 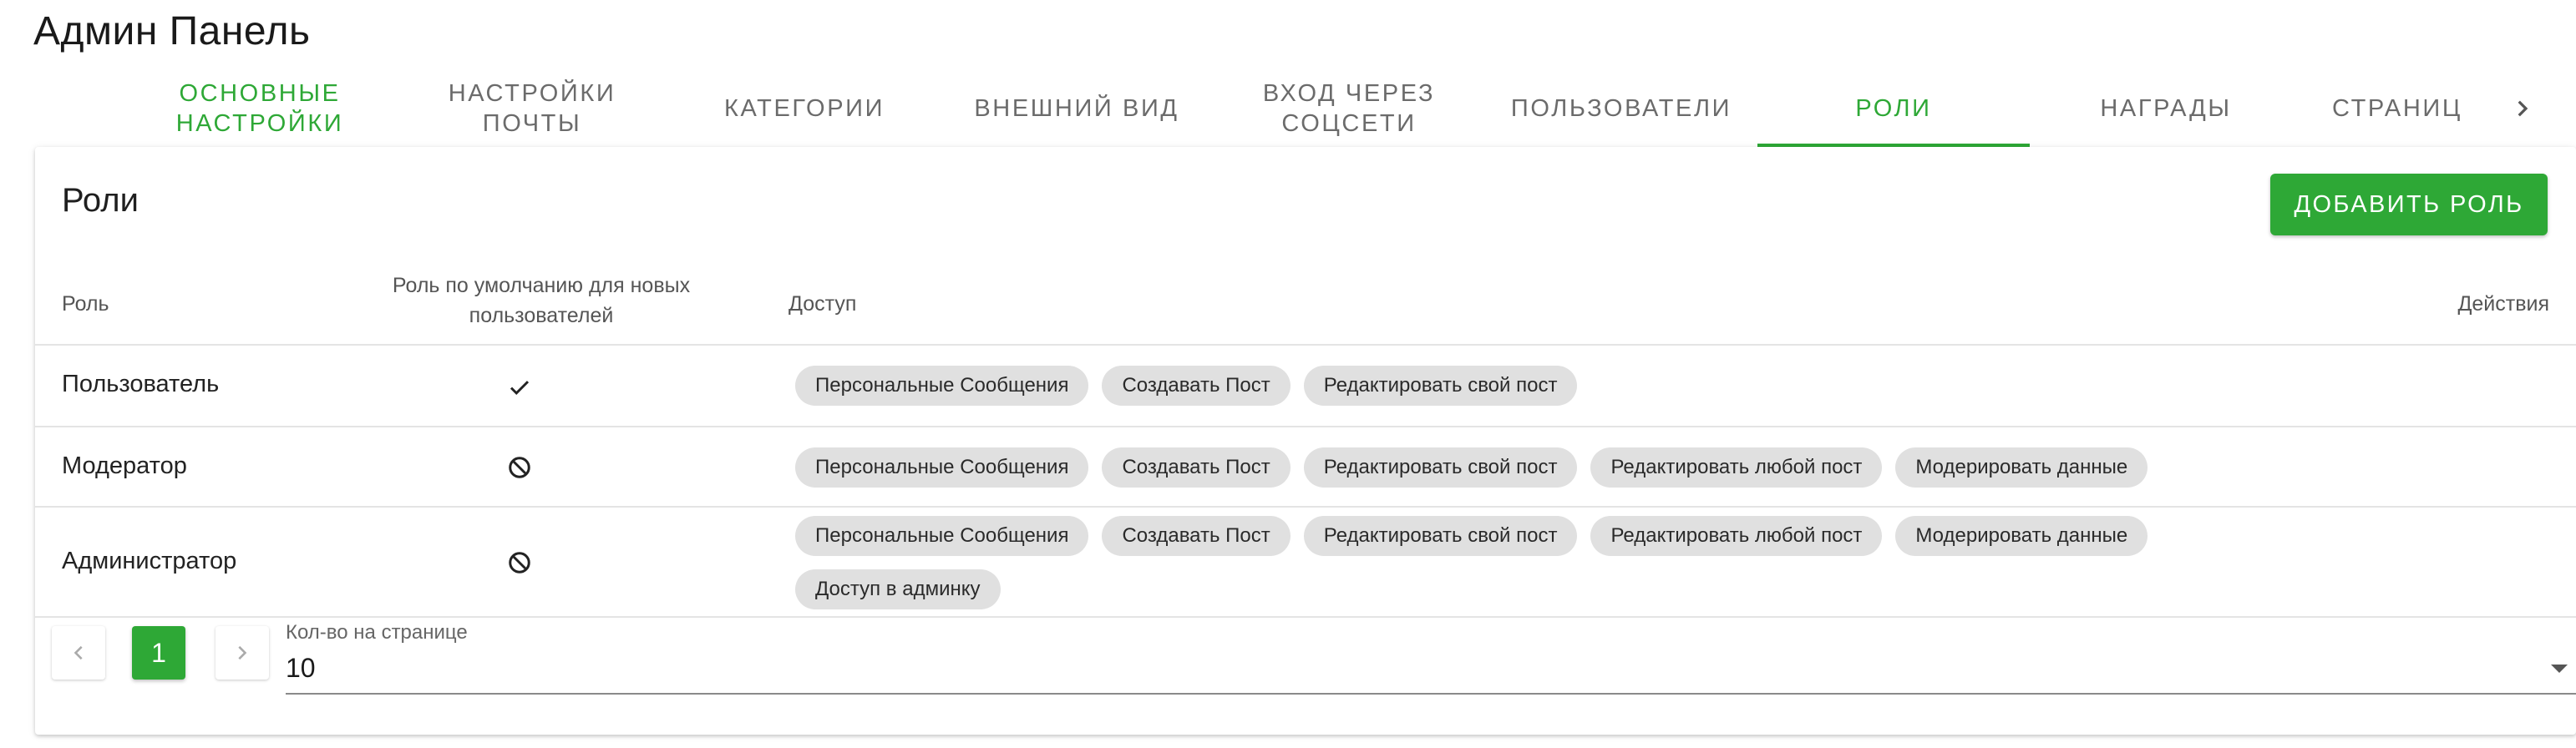 I want to click on role-name: Модератор, so click(x=124, y=465).